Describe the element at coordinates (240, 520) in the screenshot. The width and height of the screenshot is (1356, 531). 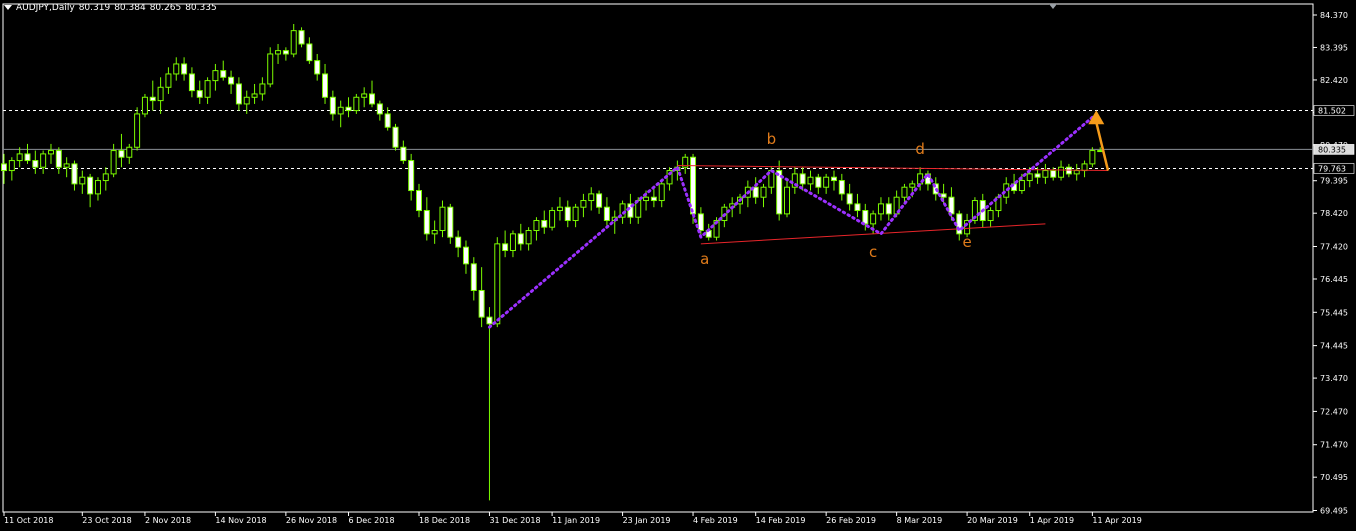
I see `x-tick-label: 14 Nov 2018` at that location.